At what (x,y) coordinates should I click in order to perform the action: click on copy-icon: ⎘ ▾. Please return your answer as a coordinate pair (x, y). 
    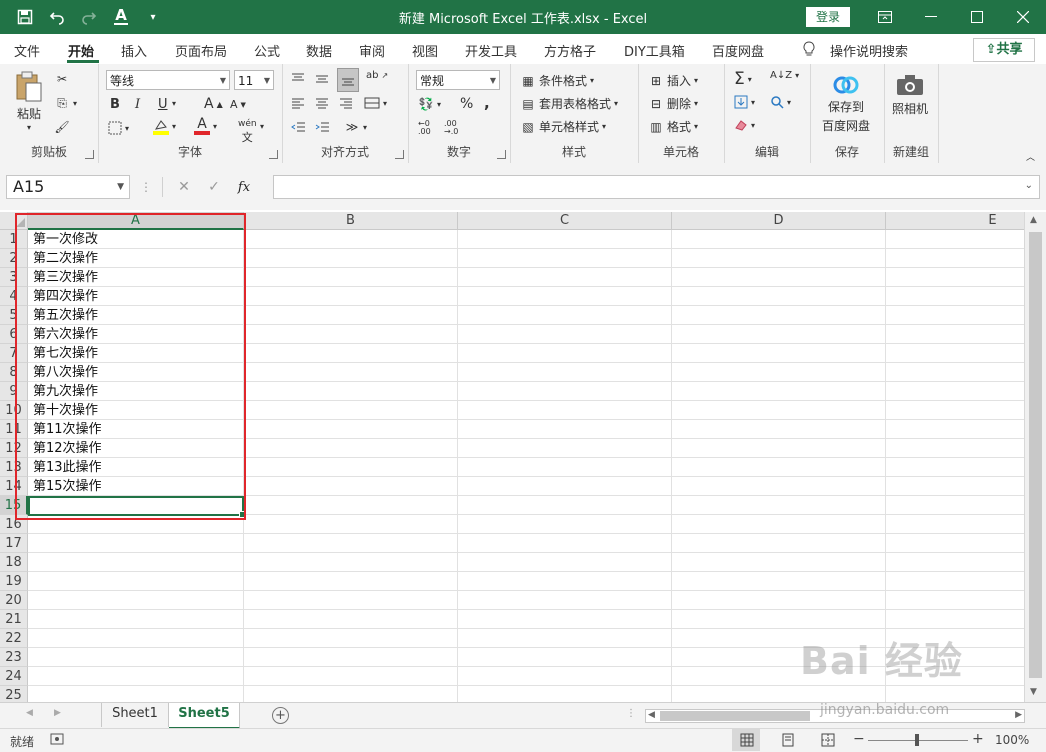
    Looking at the image, I should click on (65, 103).